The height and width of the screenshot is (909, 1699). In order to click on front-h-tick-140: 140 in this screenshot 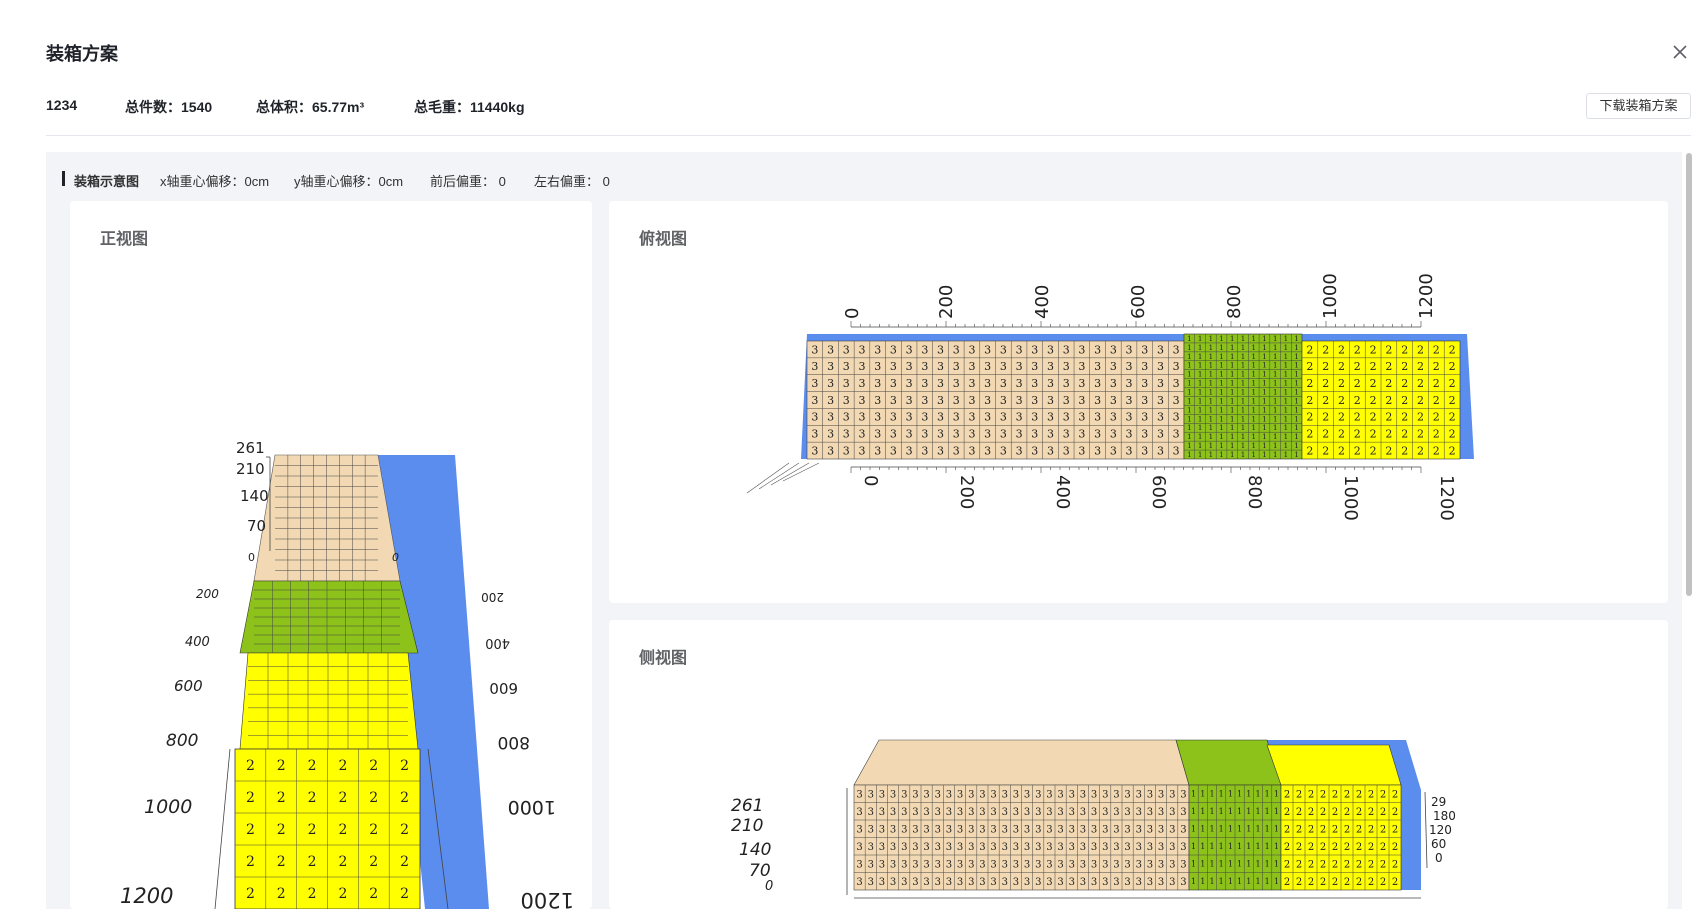, I will do `click(254, 496)`.